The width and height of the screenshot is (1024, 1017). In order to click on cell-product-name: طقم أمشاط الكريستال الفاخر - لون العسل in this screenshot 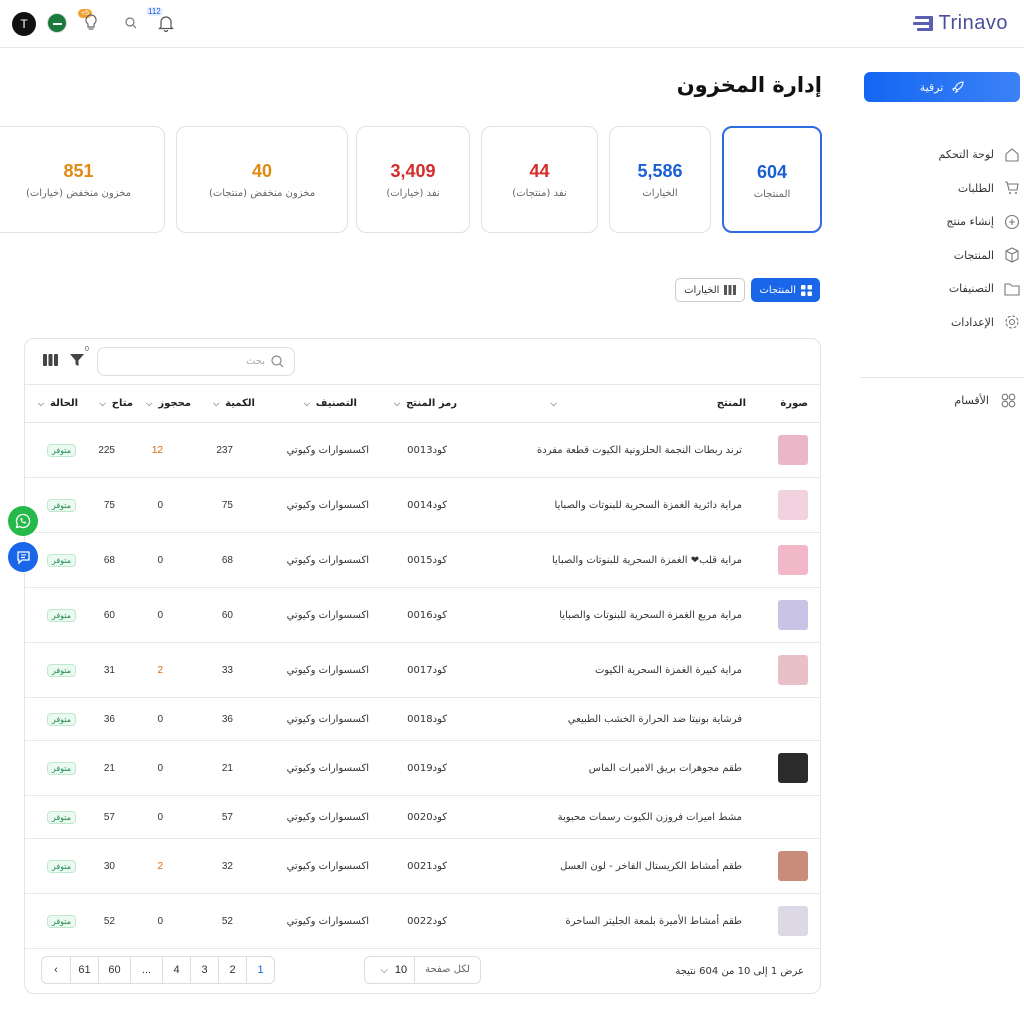, I will do `click(610, 866)`.